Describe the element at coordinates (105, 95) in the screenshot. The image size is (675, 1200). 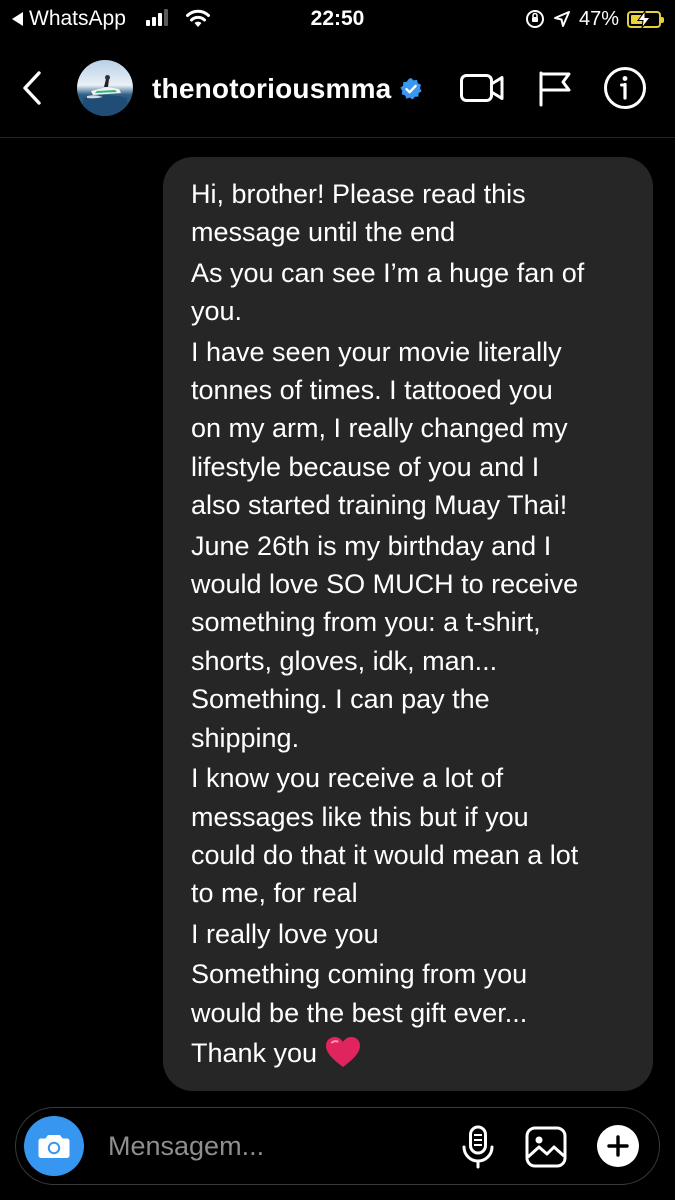
I see `avatar-jetski-icon` at that location.